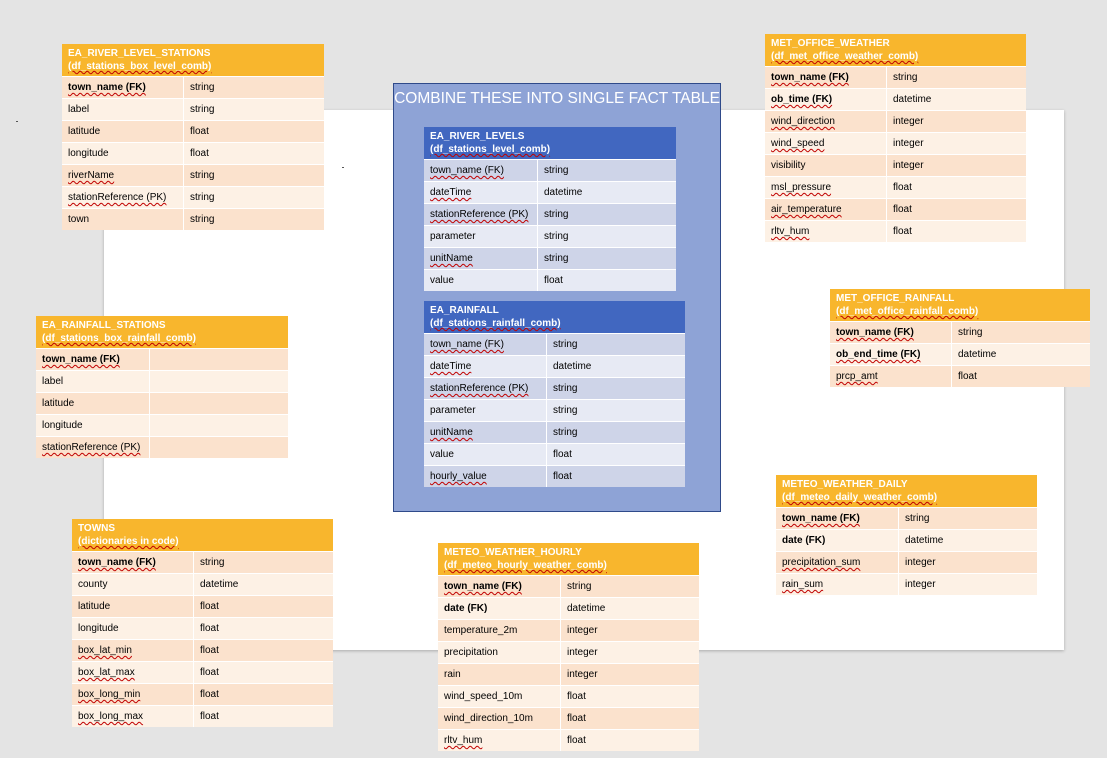  What do you see at coordinates (133, 694) in the screenshot?
I see `field-name: box_long_min` at bounding box center [133, 694].